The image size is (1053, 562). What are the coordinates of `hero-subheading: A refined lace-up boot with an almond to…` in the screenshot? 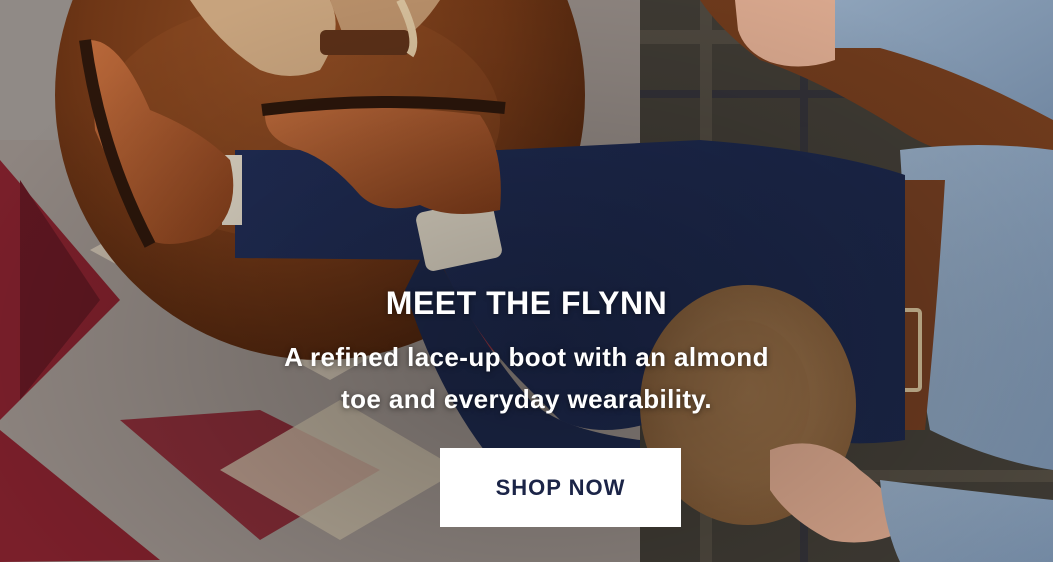 It's located at (527, 378).